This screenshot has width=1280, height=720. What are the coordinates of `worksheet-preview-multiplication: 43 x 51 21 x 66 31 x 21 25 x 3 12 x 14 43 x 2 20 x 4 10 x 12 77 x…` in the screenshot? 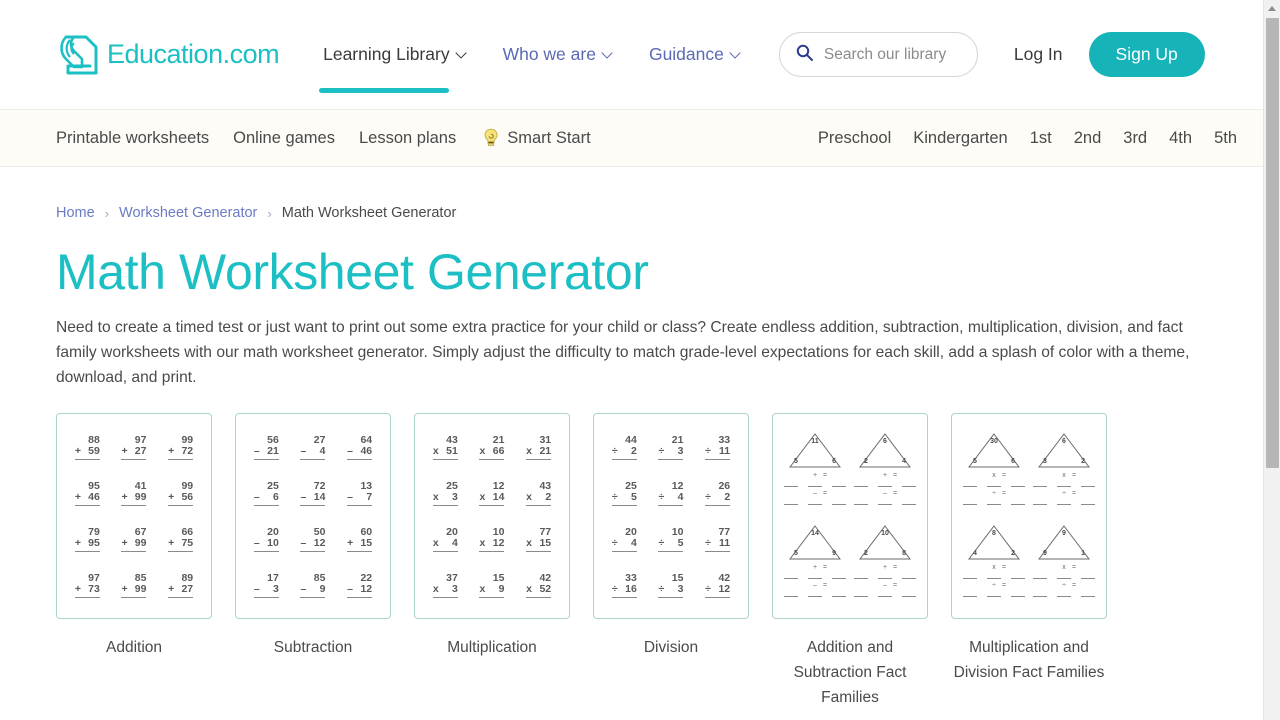 It's located at (492, 516).